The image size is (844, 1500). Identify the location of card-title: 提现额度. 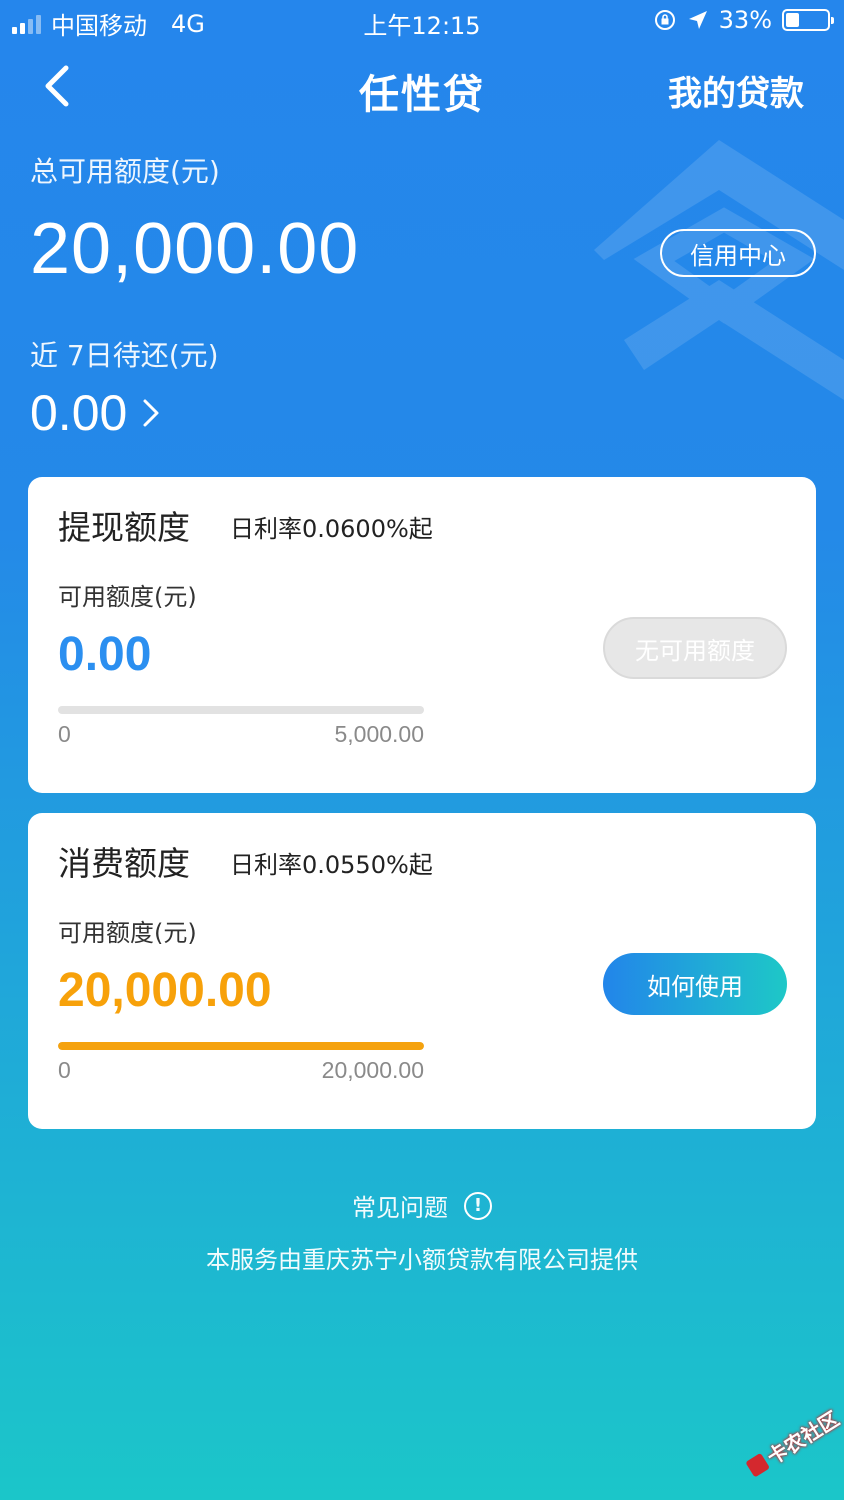
(124, 527).